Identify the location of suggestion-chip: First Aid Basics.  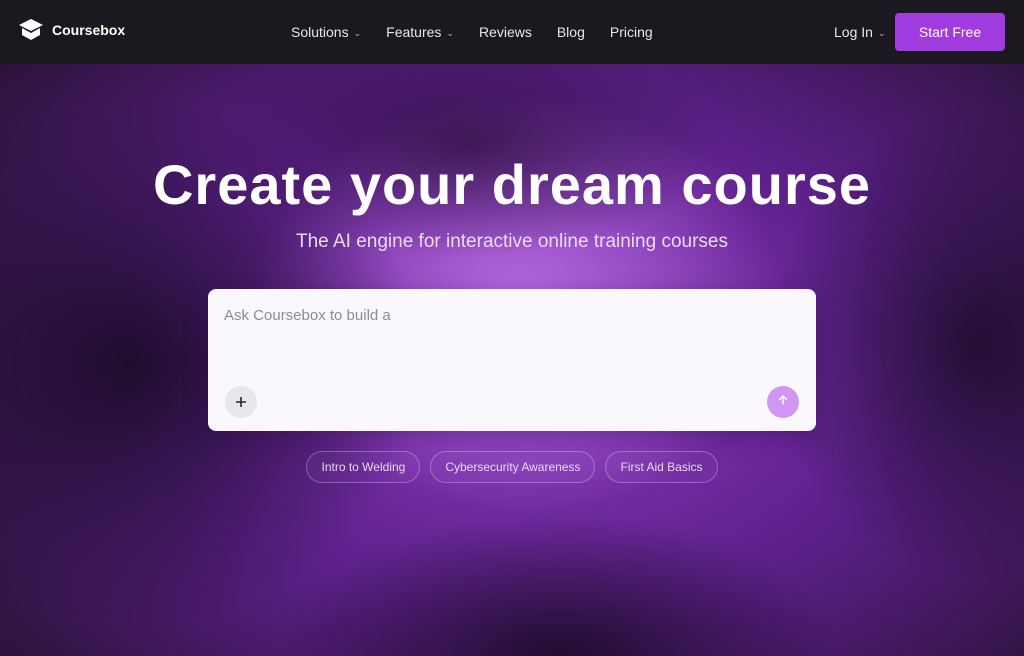
(661, 467).